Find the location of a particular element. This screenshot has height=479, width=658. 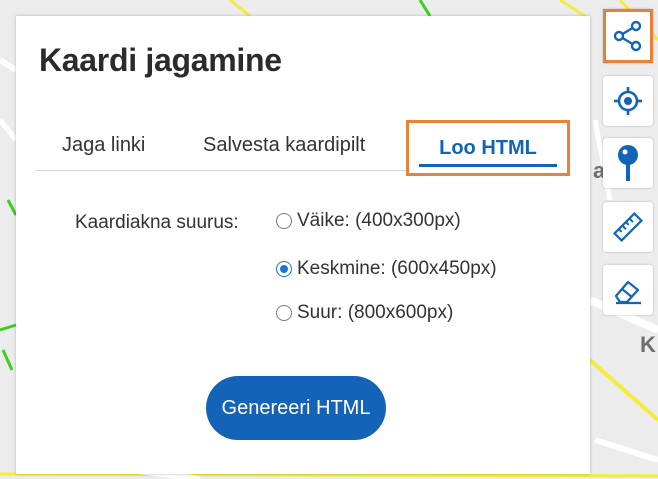

tab-create-html: Loo HTML is located at coordinates (488, 148).